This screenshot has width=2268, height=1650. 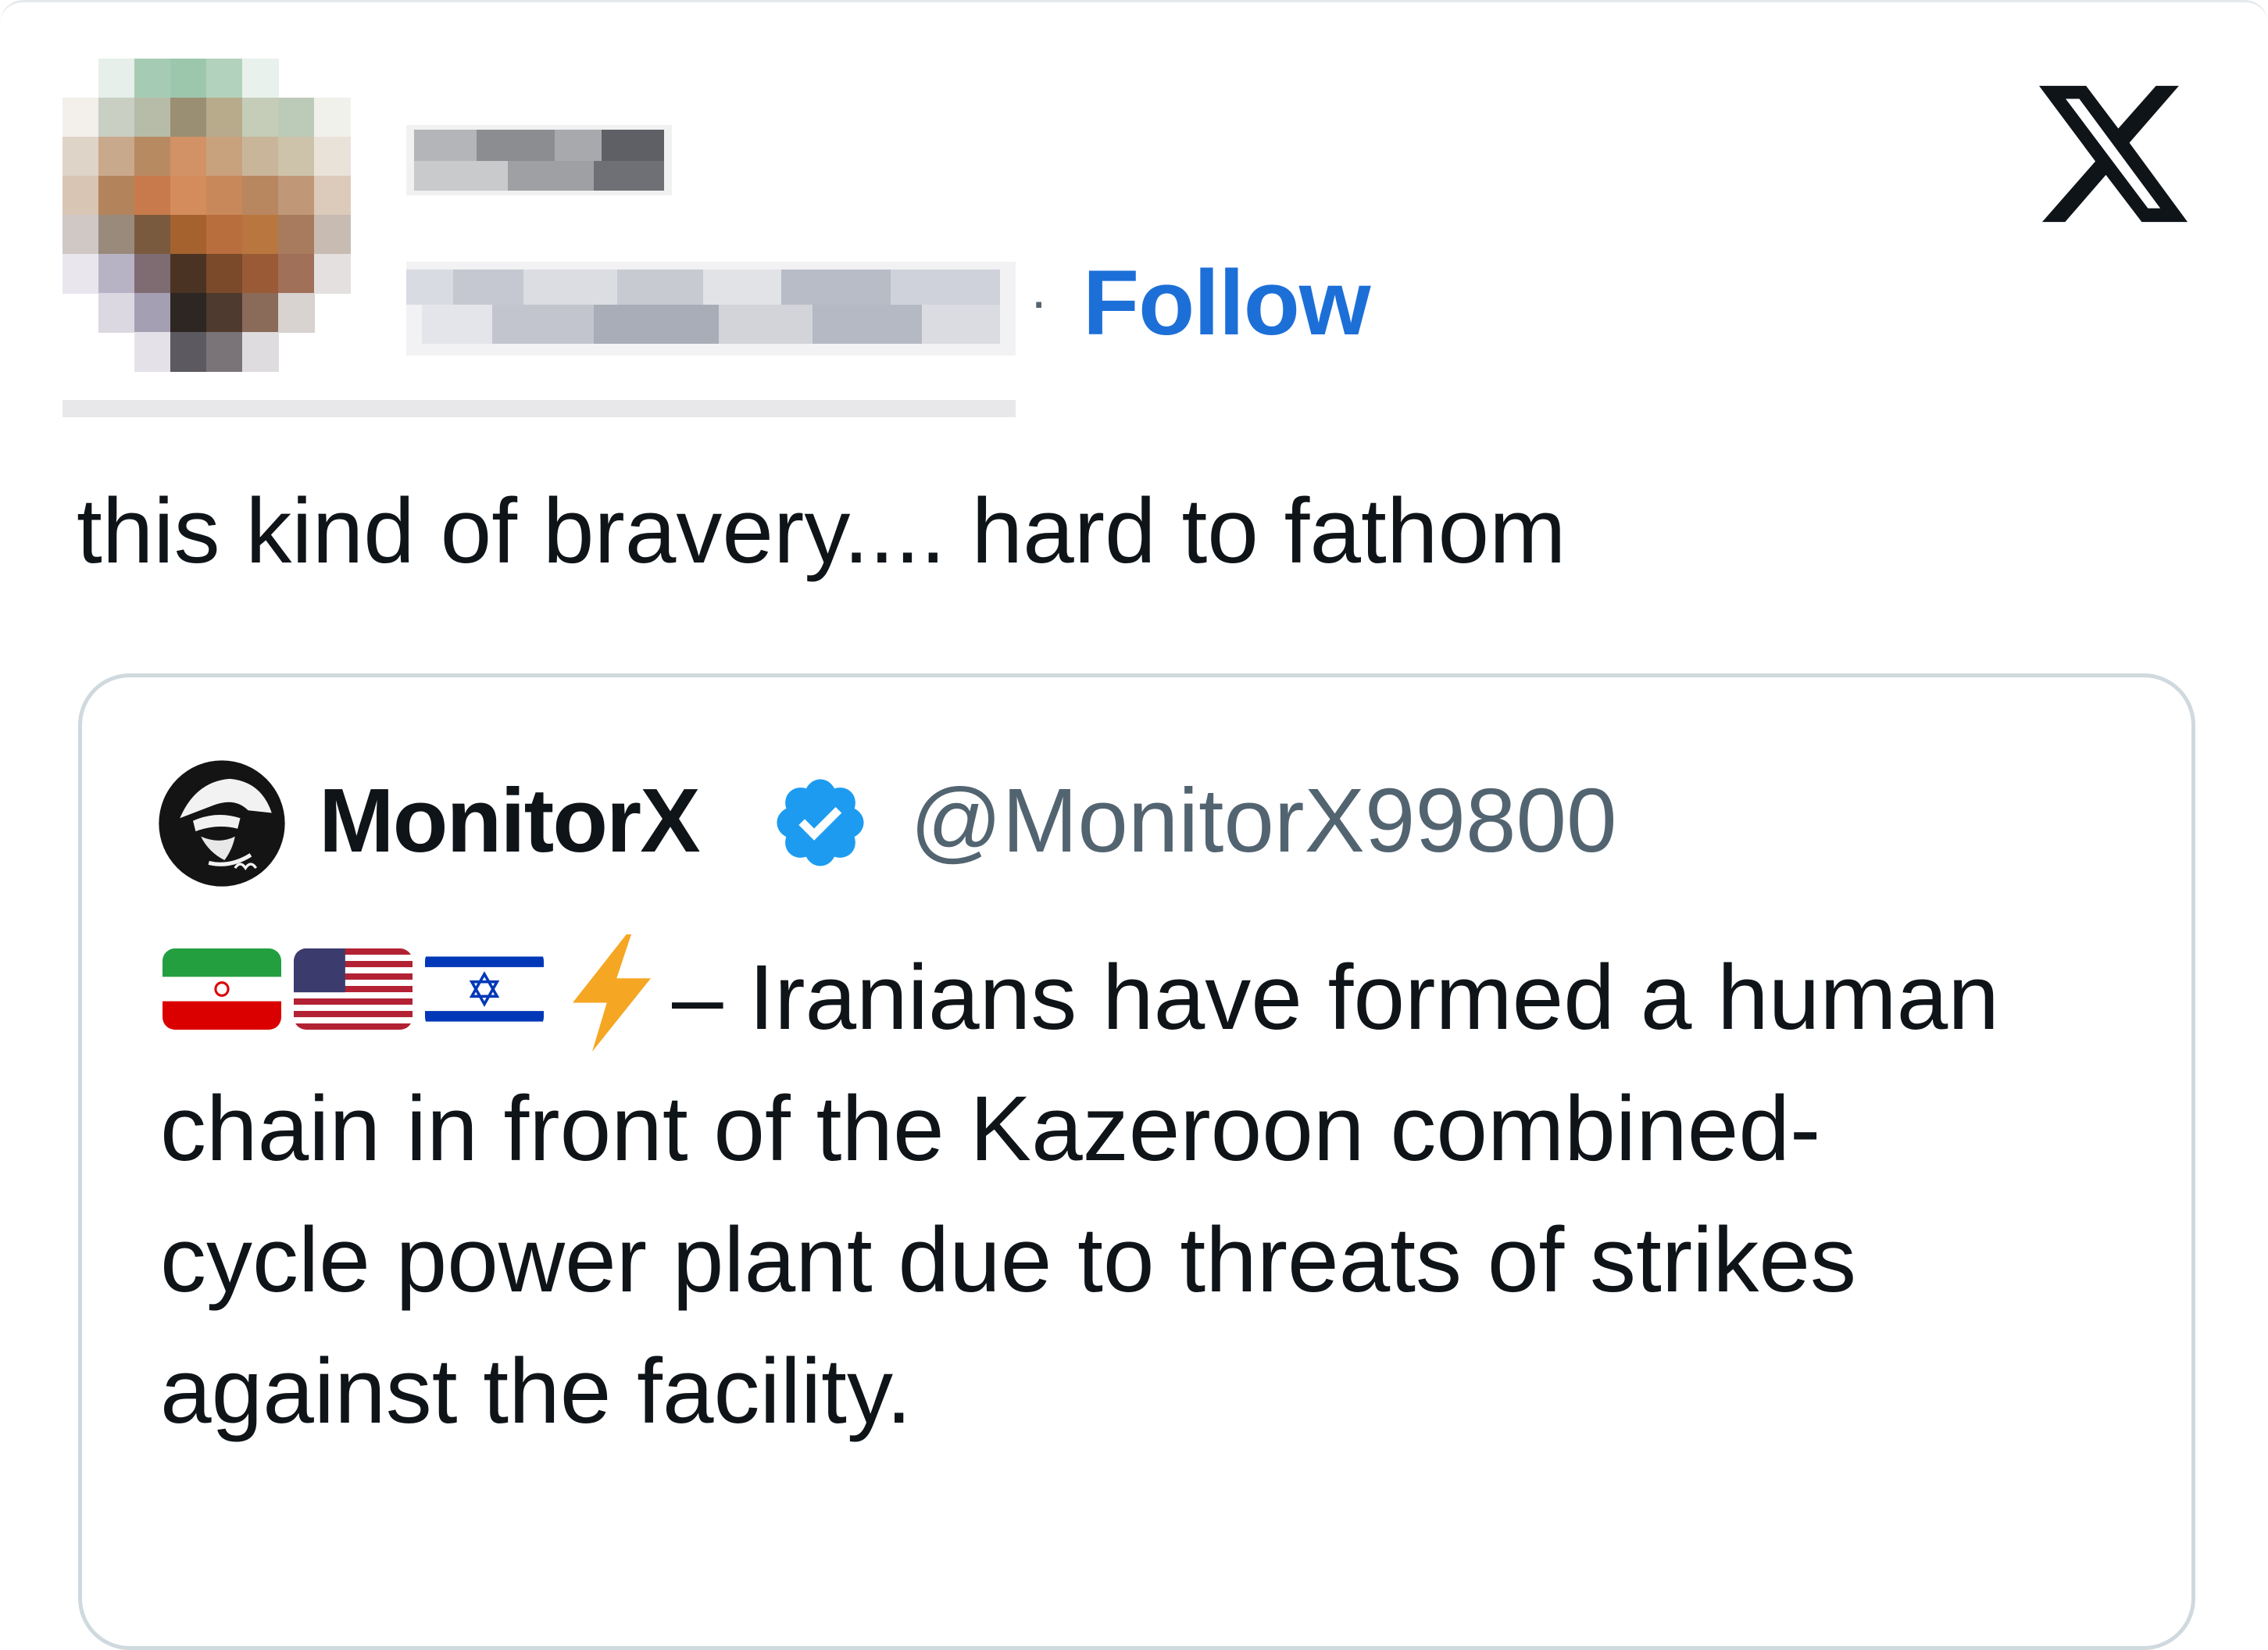 I want to click on author-handle-blurred, so click(x=711, y=308).